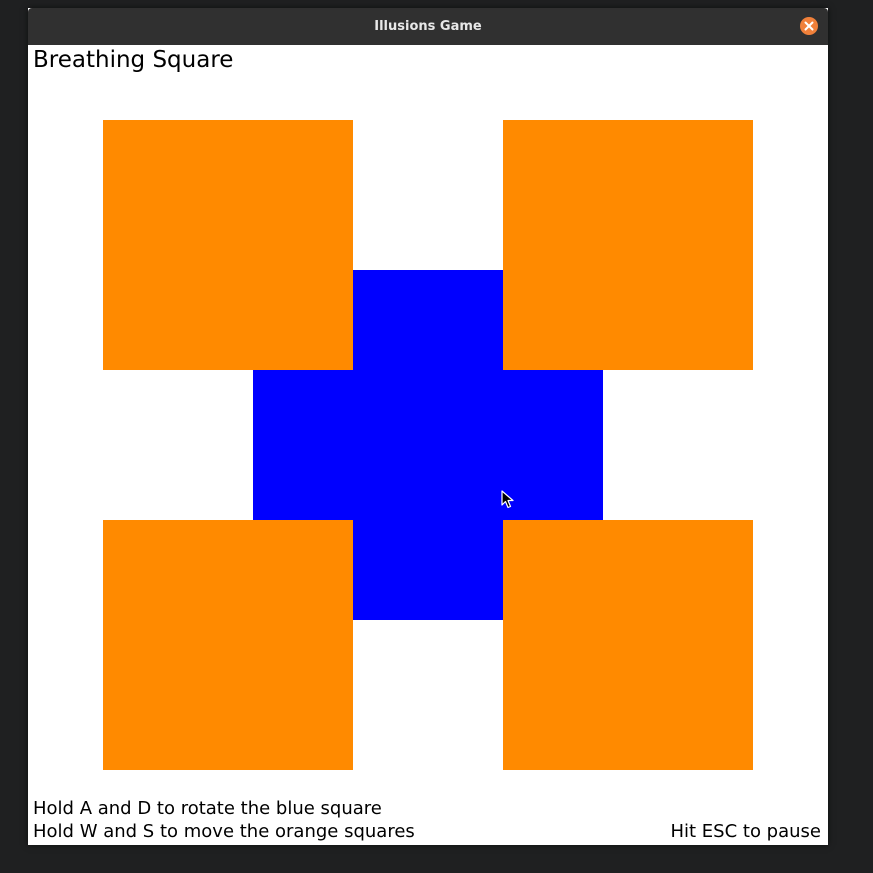  I want to click on window-title: Illusions Game, so click(428, 26).